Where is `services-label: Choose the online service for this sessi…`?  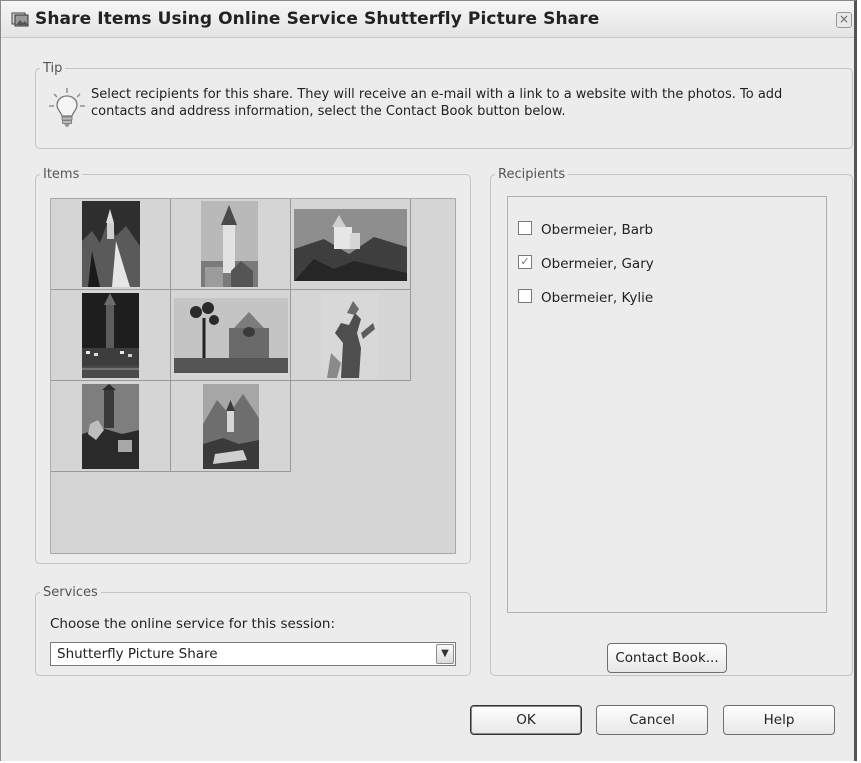
services-label: Choose the online service for this sessi… is located at coordinates (192, 624).